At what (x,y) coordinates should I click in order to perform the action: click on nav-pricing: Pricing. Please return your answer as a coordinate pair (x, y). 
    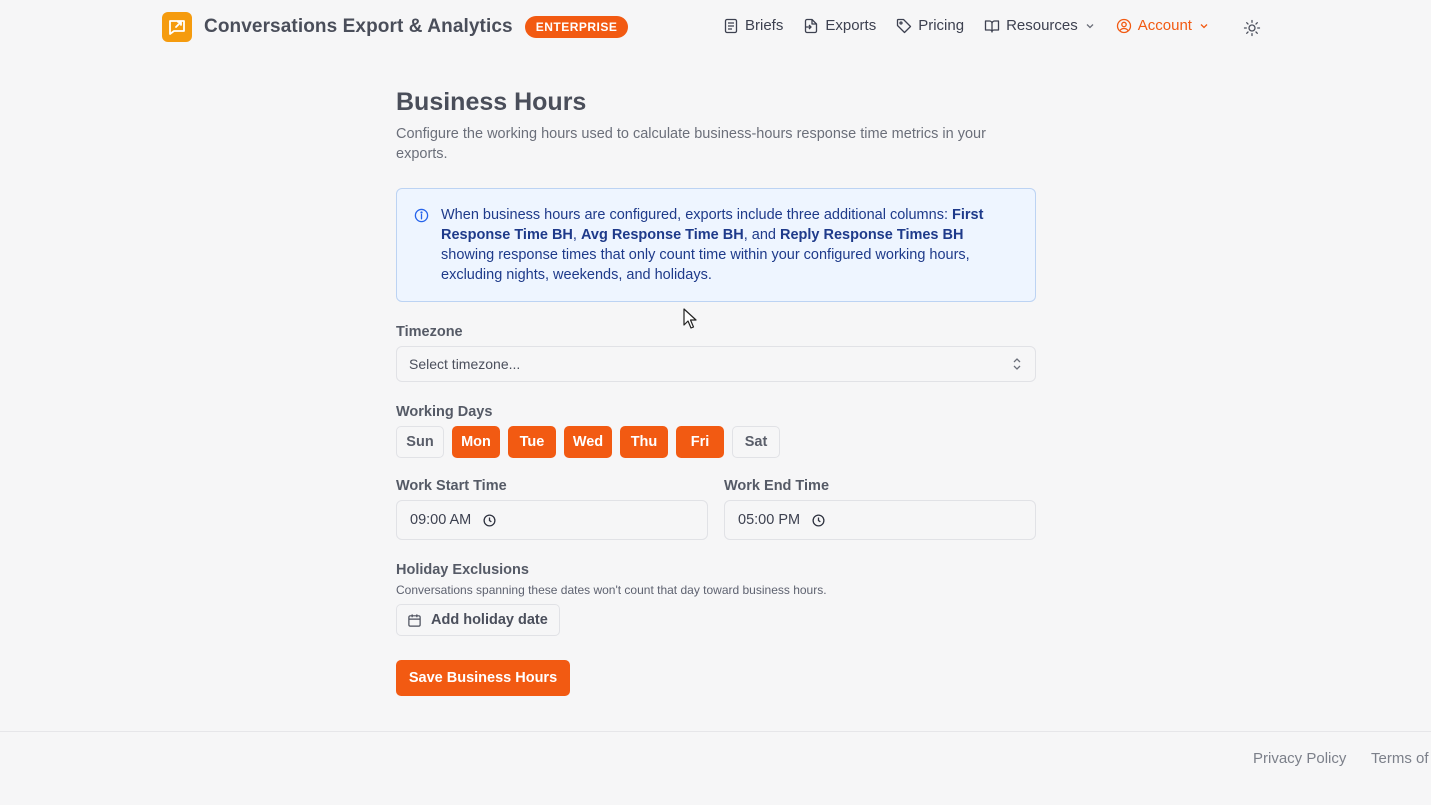
    Looking at the image, I should click on (930, 25).